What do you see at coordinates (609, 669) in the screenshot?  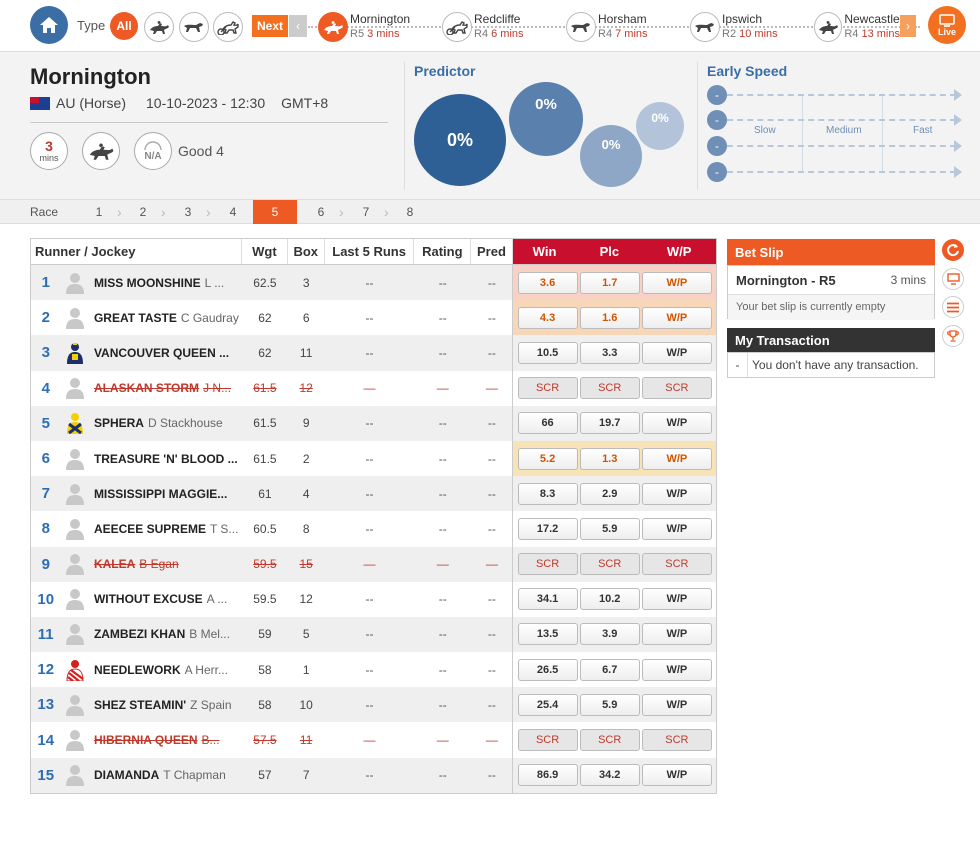 I see `place-odds-button: 6.7` at bounding box center [609, 669].